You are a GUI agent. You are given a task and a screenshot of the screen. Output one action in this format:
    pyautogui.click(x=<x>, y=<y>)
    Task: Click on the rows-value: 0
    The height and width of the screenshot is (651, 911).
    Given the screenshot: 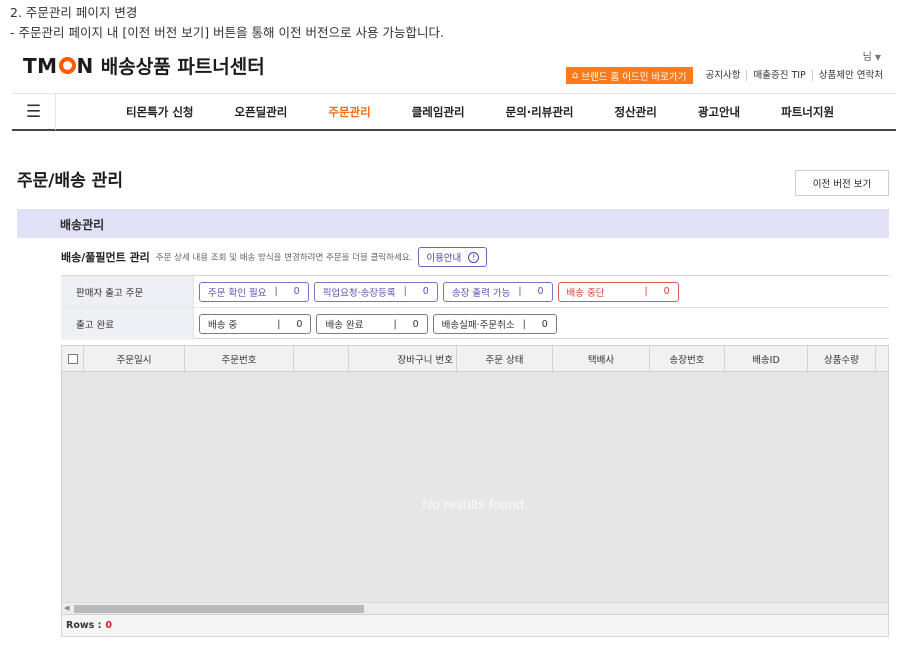 What is the action you would take?
    pyautogui.click(x=109, y=625)
    